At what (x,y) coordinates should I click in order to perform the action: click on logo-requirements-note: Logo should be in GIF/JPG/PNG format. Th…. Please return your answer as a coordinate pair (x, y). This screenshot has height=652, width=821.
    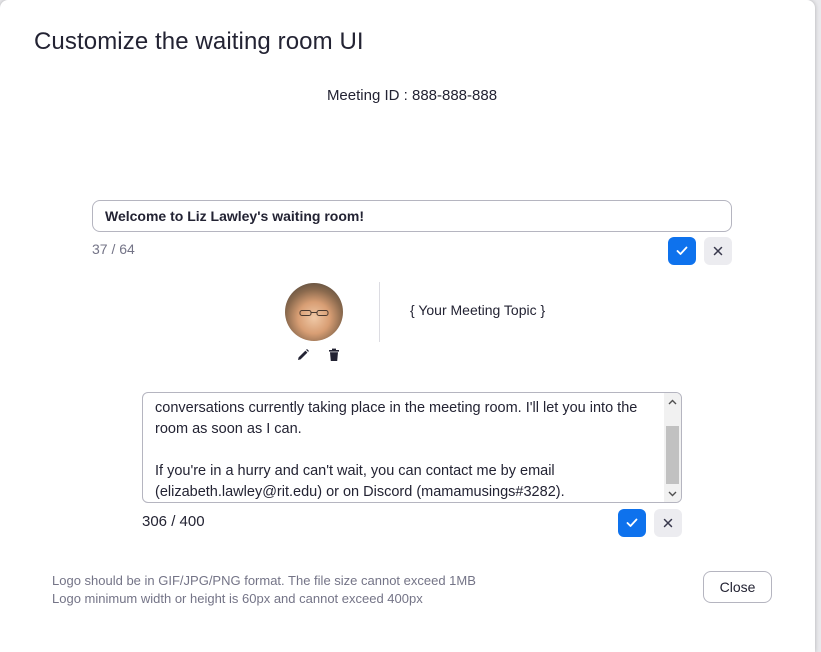
    Looking at the image, I should click on (264, 590).